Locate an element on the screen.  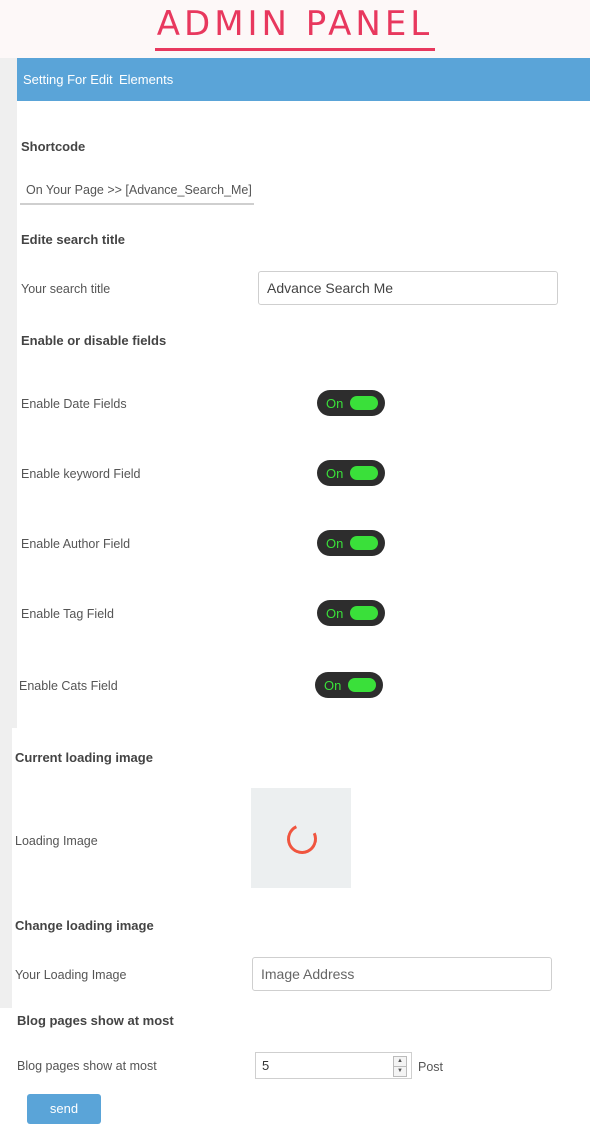
cats-field-toggle: On is located at coordinates (349, 685).